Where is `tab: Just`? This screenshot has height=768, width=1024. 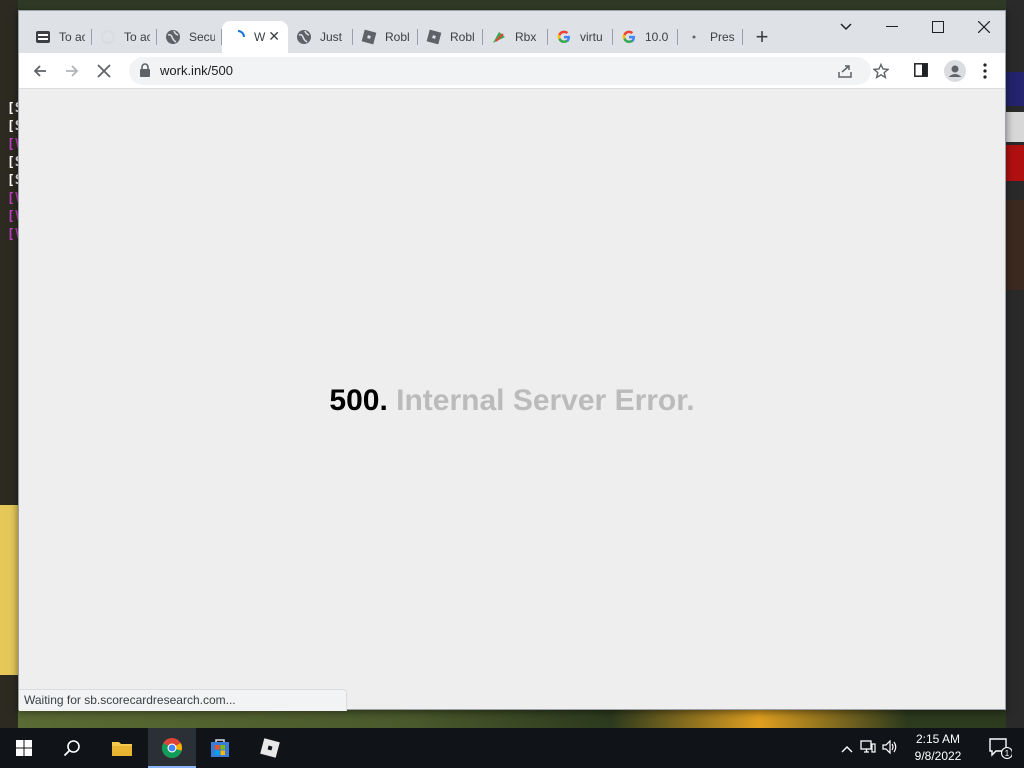 tab: Just is located at coordinates (320, 37).